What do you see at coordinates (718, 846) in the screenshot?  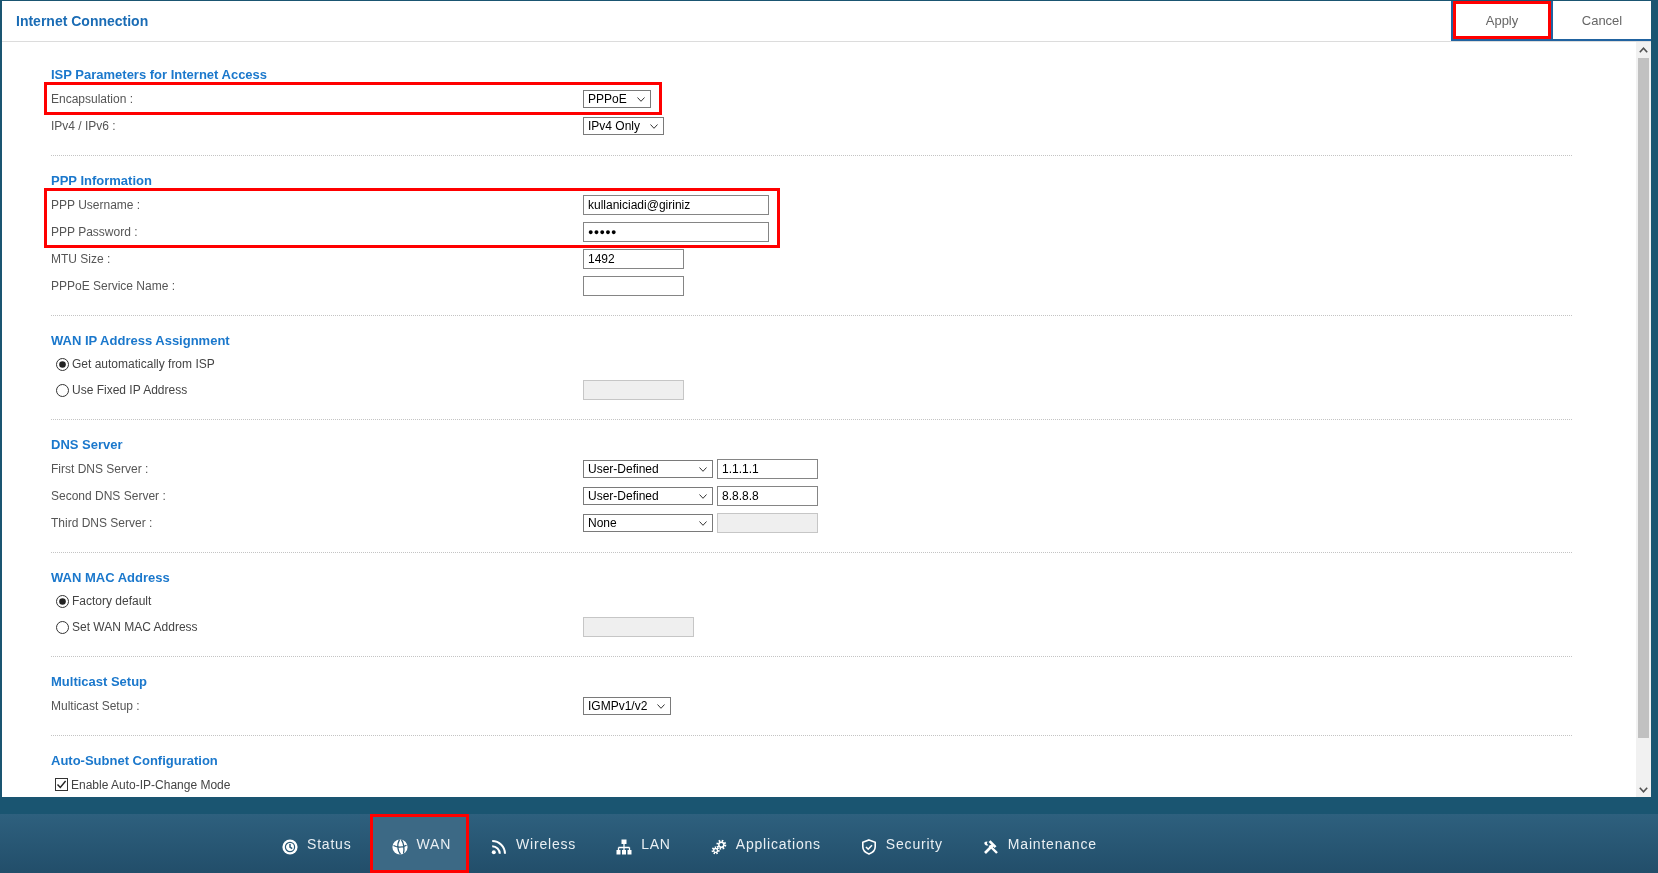 I see `gears-icon` at bounding box center [718, 846].